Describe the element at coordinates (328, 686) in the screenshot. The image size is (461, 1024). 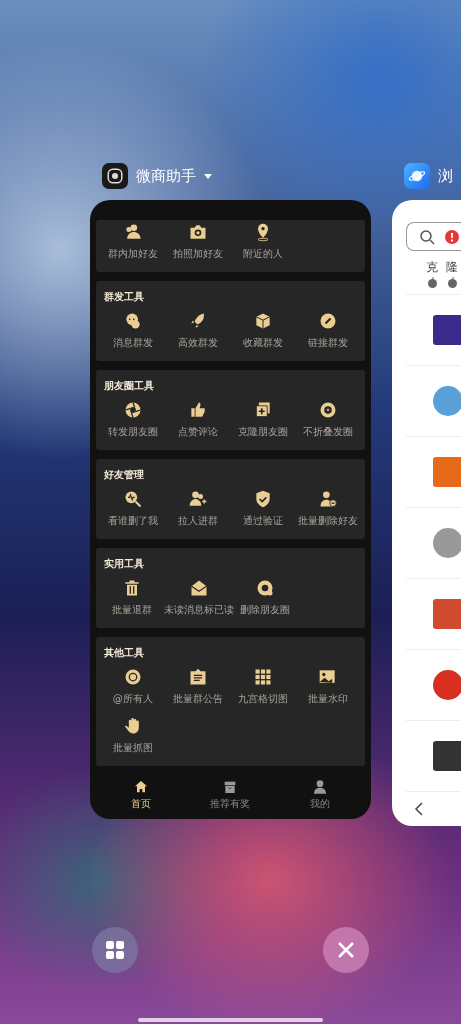
I see `tool-item: 批量水印` at that location.